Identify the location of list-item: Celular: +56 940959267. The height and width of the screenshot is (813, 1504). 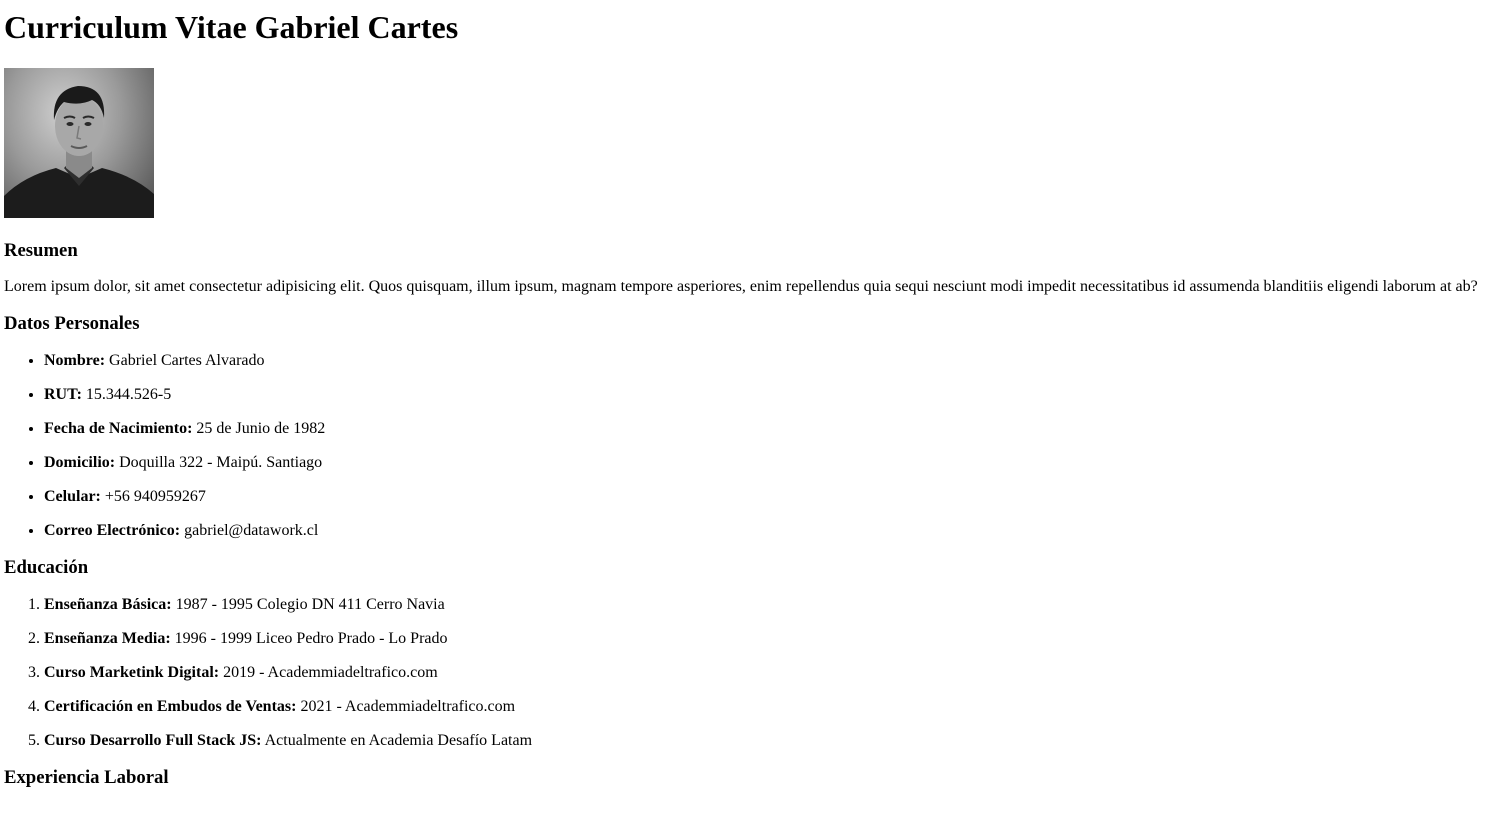
(772, 497).